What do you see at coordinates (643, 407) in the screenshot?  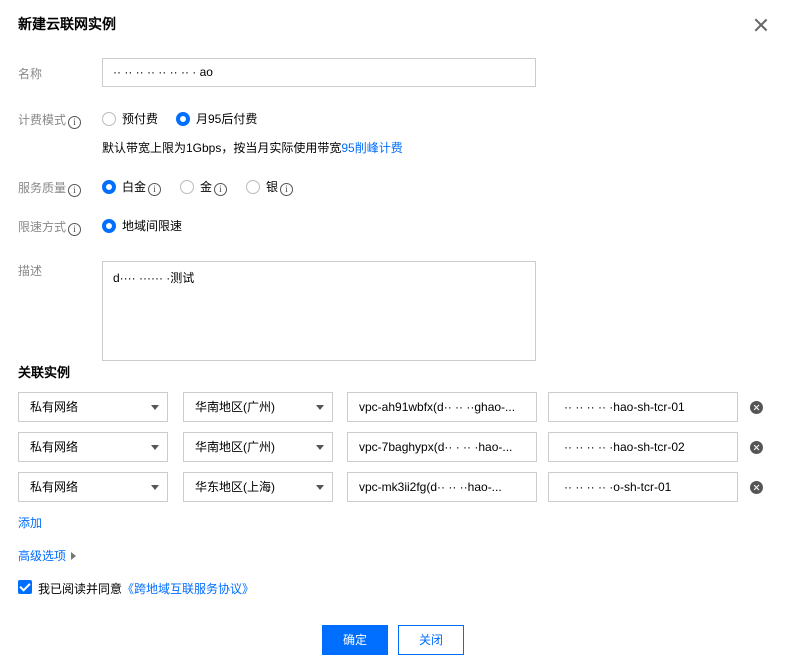 I see `instance-name-field: ·· ·· ·· ·· ·hao-sh-tcr-01` at bounding box center [643, 407].